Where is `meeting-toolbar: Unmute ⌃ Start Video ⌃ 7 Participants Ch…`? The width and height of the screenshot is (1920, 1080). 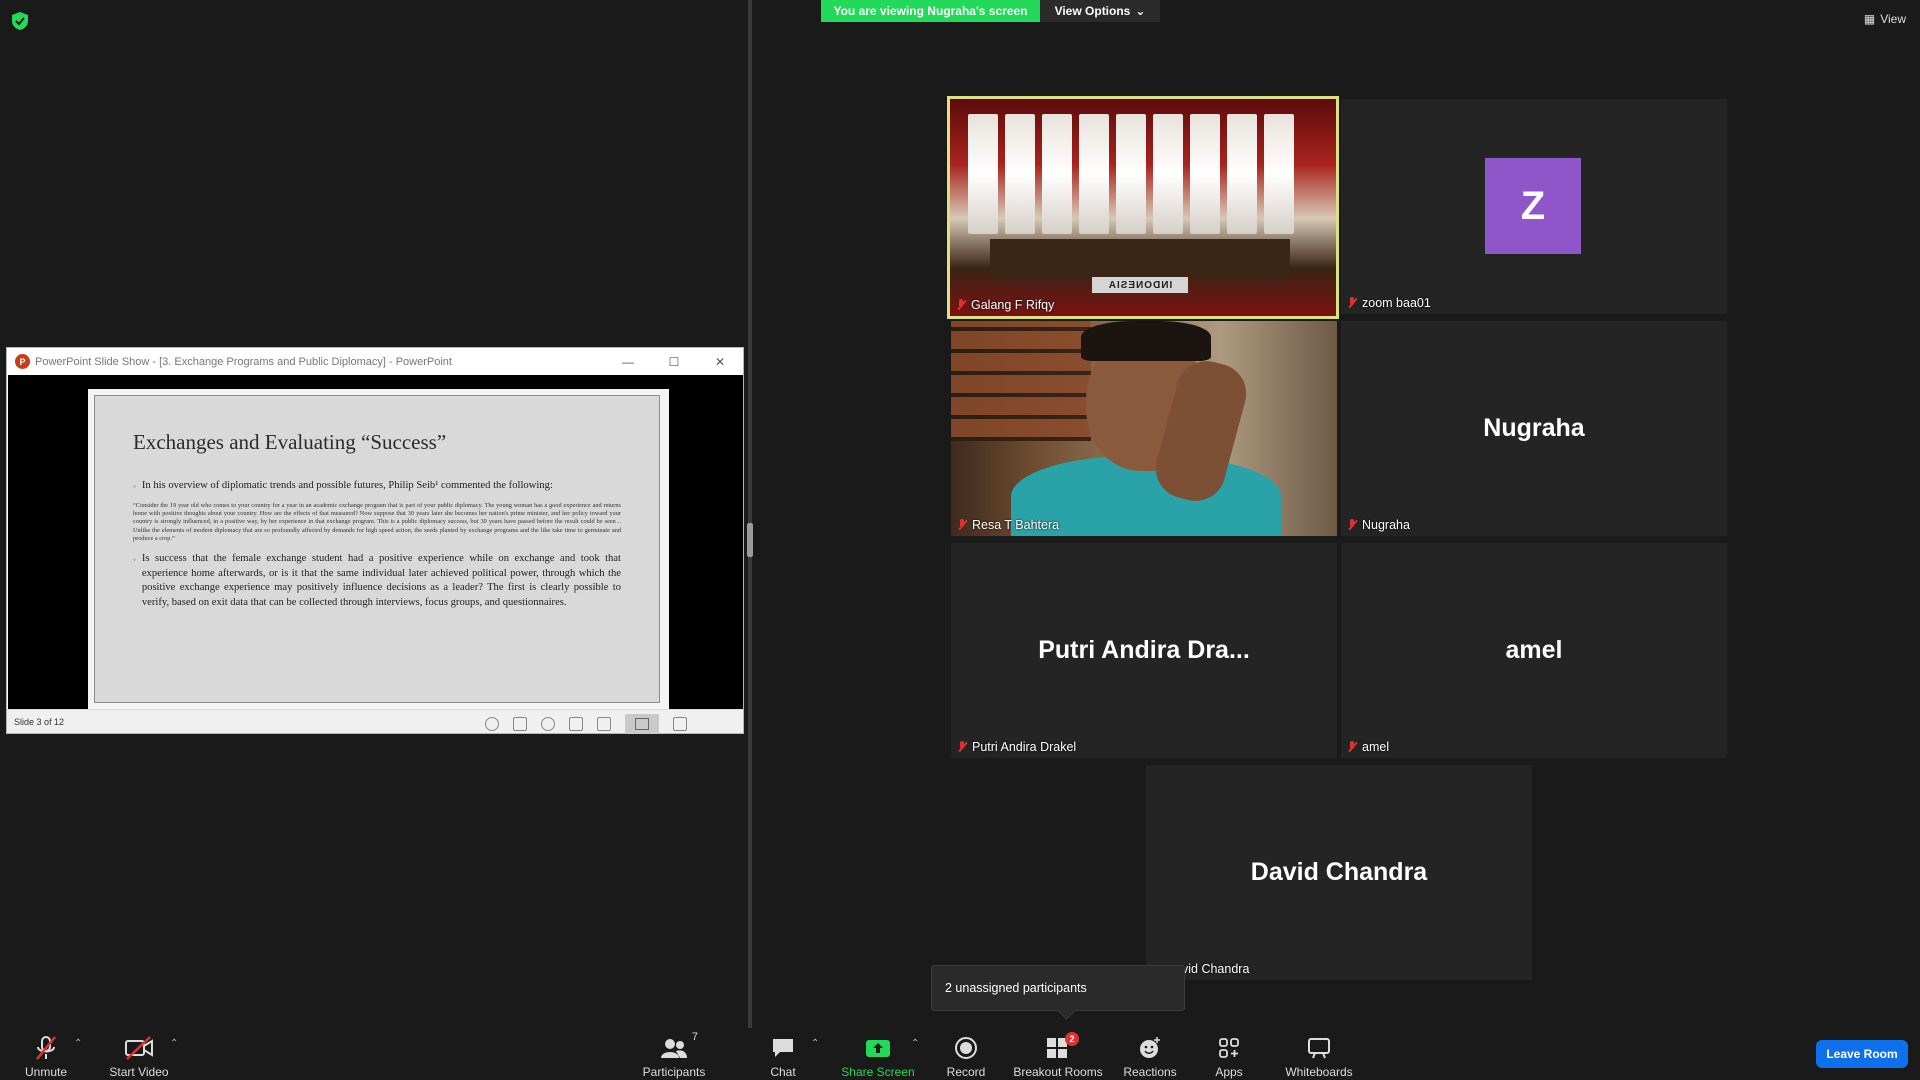
meeting-toolbar: Unmute ⌃ Start Video ⌃ 7 Participants Ch… is located at coordinates (960, 1054).